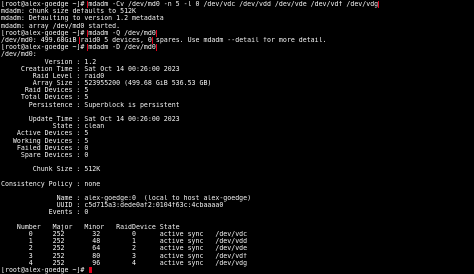 The image size is (474, 274). I want to click on terminal-line: 4 252 96 4 active sync /dev/vdg, so click(237, 263).